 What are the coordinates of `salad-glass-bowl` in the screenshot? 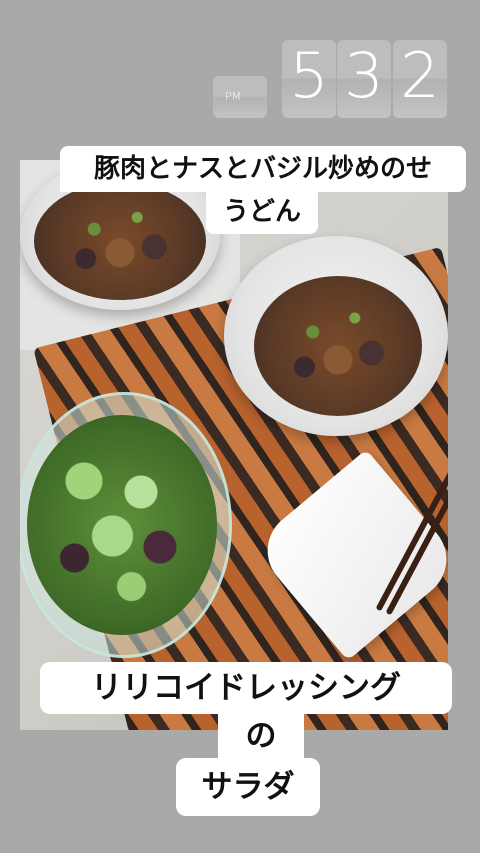 It's located at (126, 525).